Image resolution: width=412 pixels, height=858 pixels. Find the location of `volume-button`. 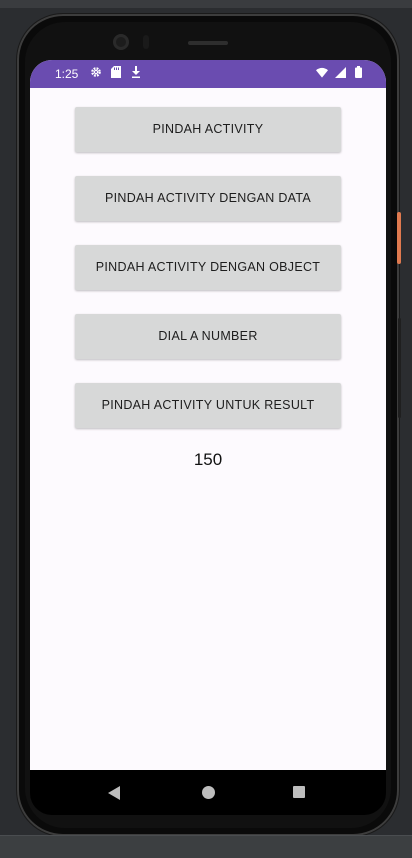

volume-button is located at coordinates (399, 368).